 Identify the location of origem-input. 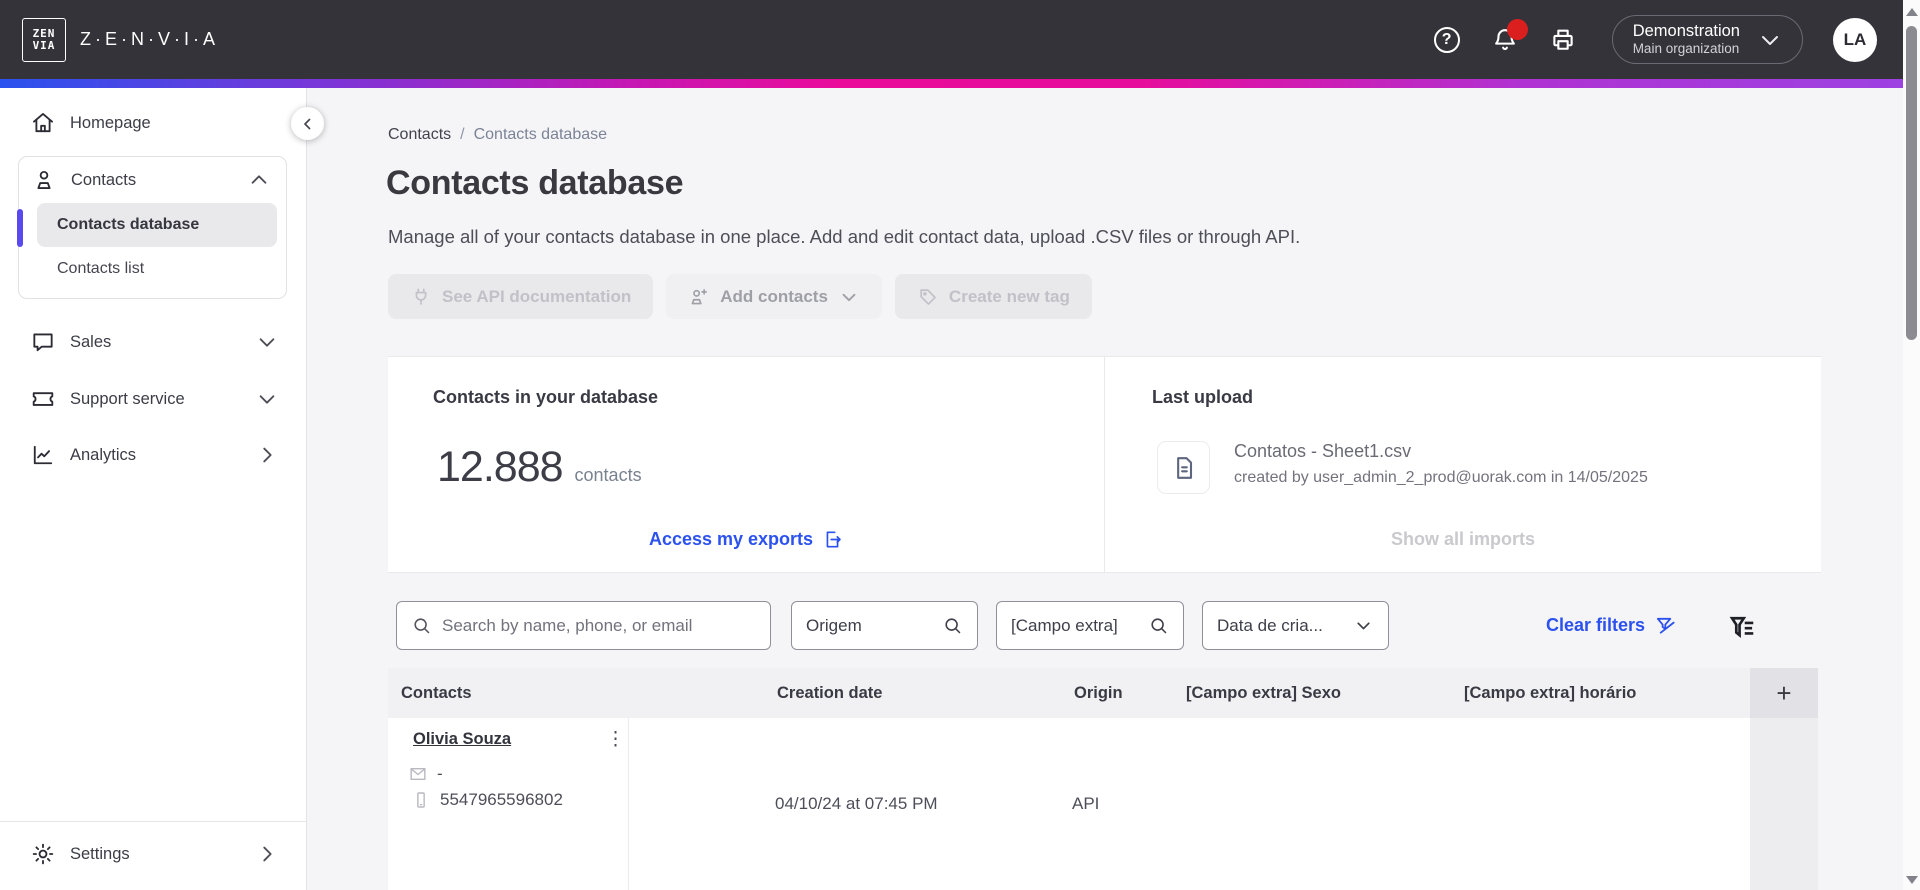
(869, 625).